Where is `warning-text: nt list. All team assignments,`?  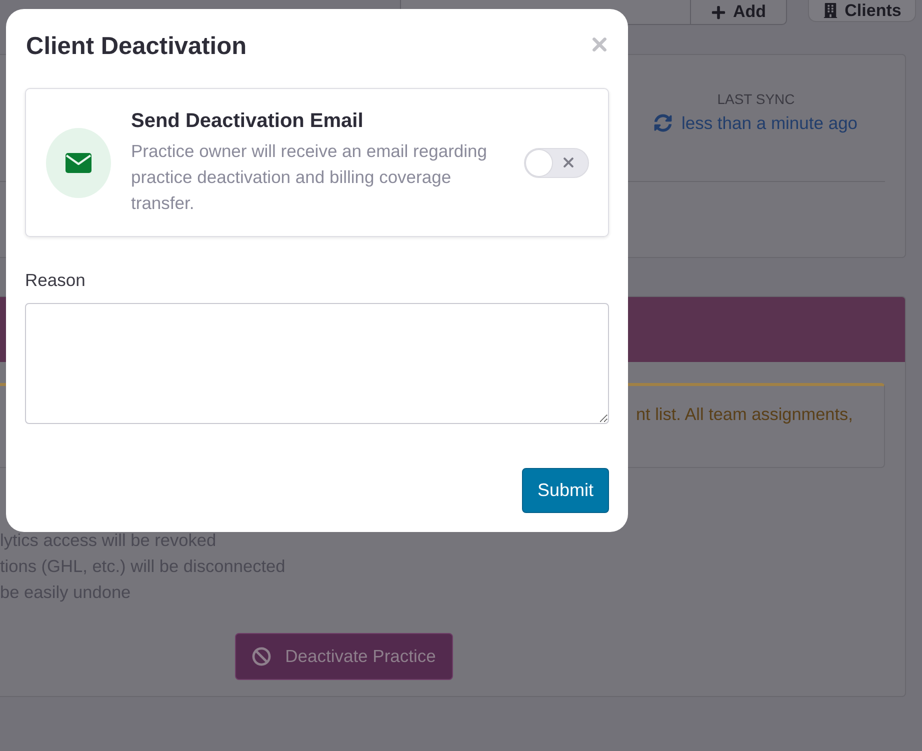 warning-text: nt list. All team assignments, is located at coordinates (744, 414).